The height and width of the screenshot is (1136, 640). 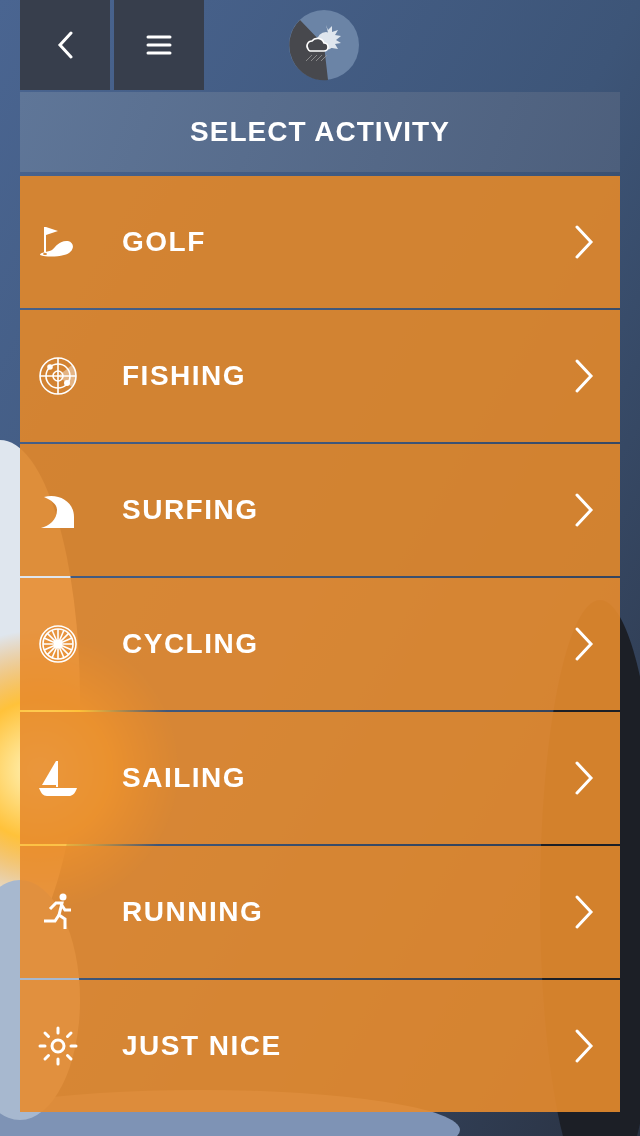 What do you see at coordinates (320, 376) in the screenshot?
I see `activity-item: FISHING` at bounding box center [320, 376].